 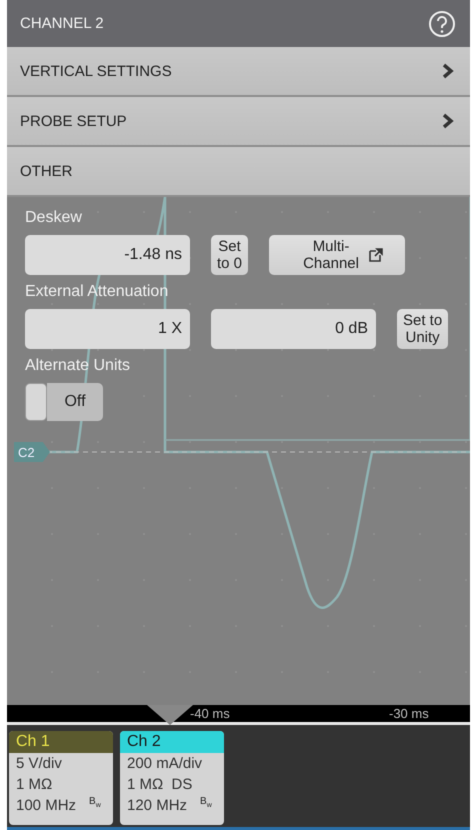 I want to click on help-icon, so click(x=442, y=24).